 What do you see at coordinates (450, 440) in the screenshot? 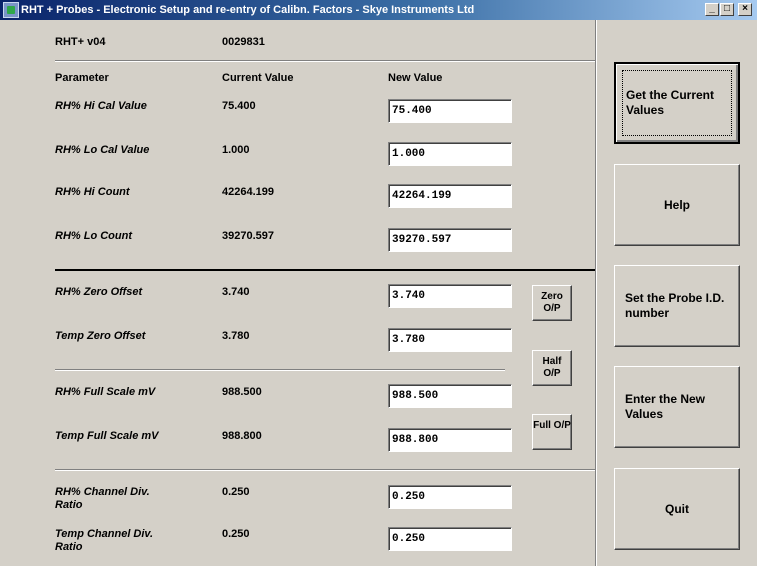
I see `new-value-input: 988.800` at bounding box center [450, 440].